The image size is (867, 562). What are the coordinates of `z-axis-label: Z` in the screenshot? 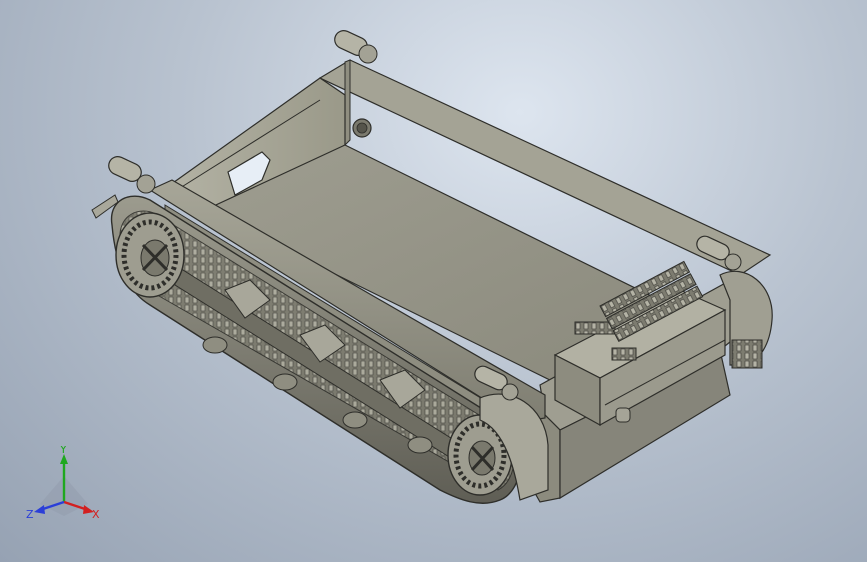 It's located at (30, 514).